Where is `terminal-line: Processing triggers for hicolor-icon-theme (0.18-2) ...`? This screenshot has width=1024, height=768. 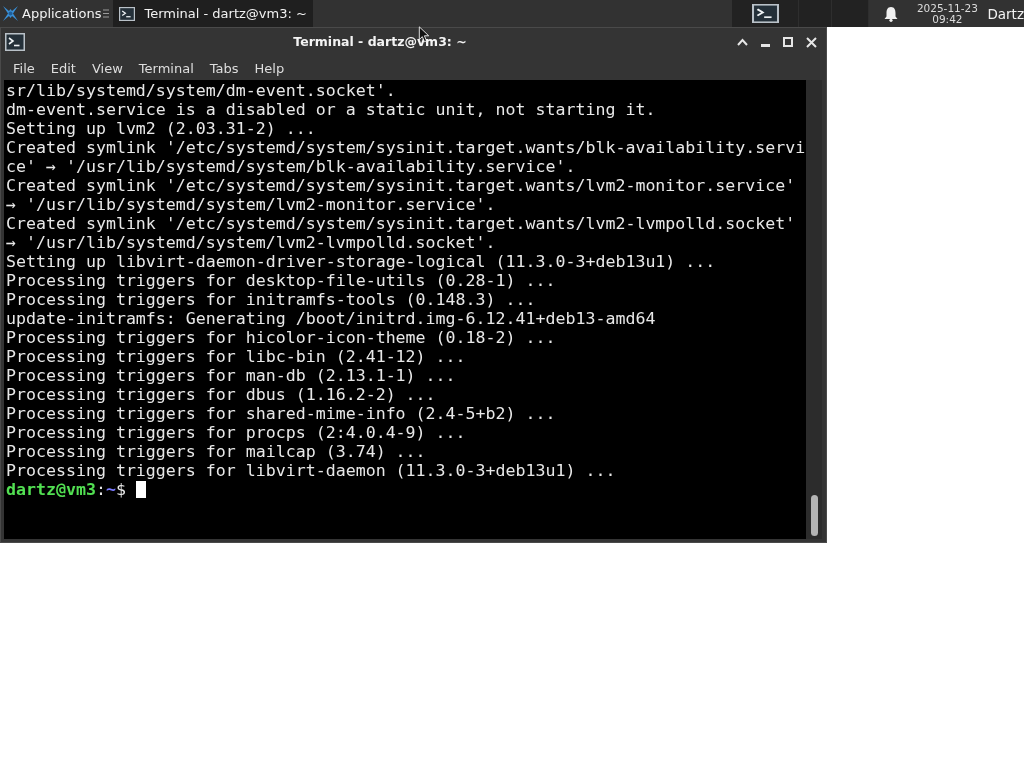
terminal-line: Processing triggers for hicolor-icon-theme (0.18-2) ... is located at coordinates (281, 337).